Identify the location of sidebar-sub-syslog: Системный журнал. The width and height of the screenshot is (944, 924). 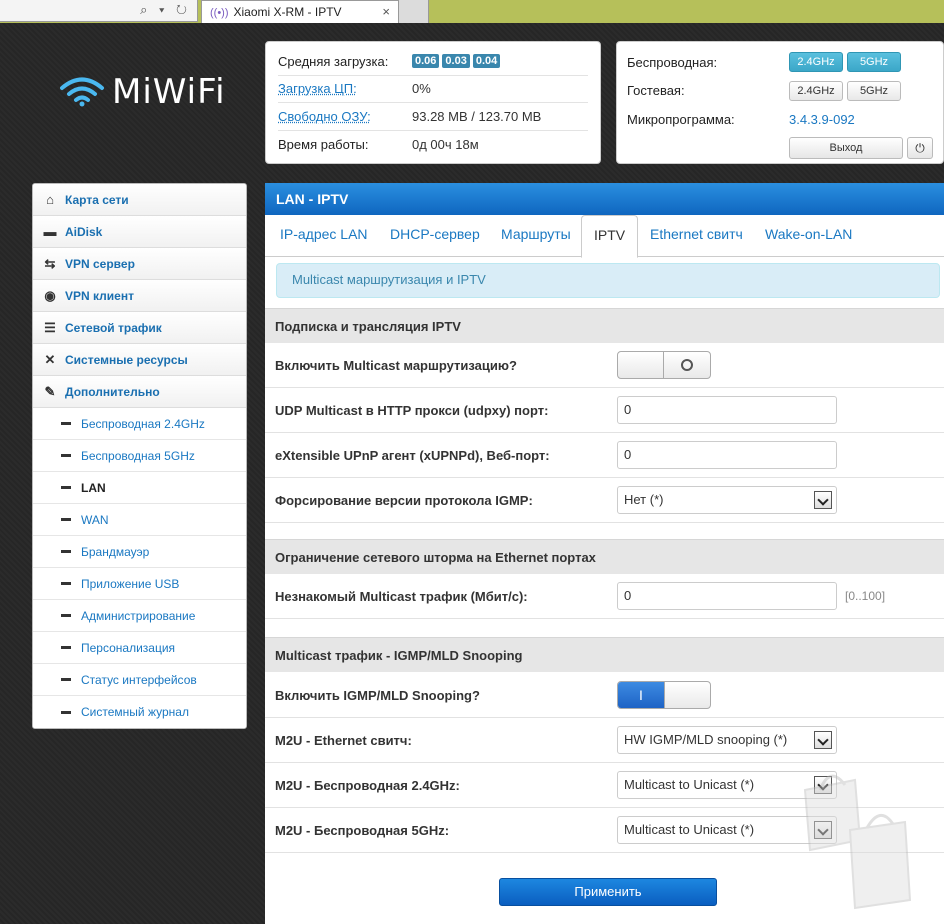
(139, 712).